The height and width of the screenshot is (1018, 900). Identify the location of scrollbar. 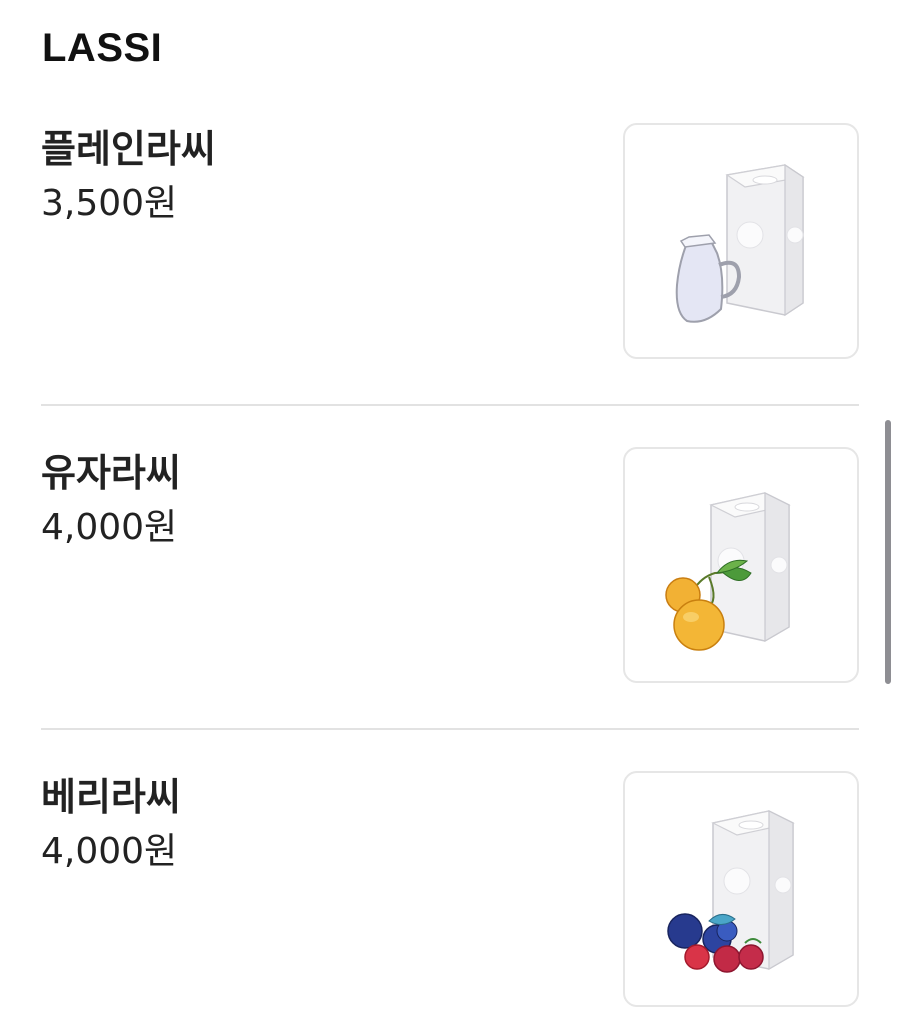
(888, 552).